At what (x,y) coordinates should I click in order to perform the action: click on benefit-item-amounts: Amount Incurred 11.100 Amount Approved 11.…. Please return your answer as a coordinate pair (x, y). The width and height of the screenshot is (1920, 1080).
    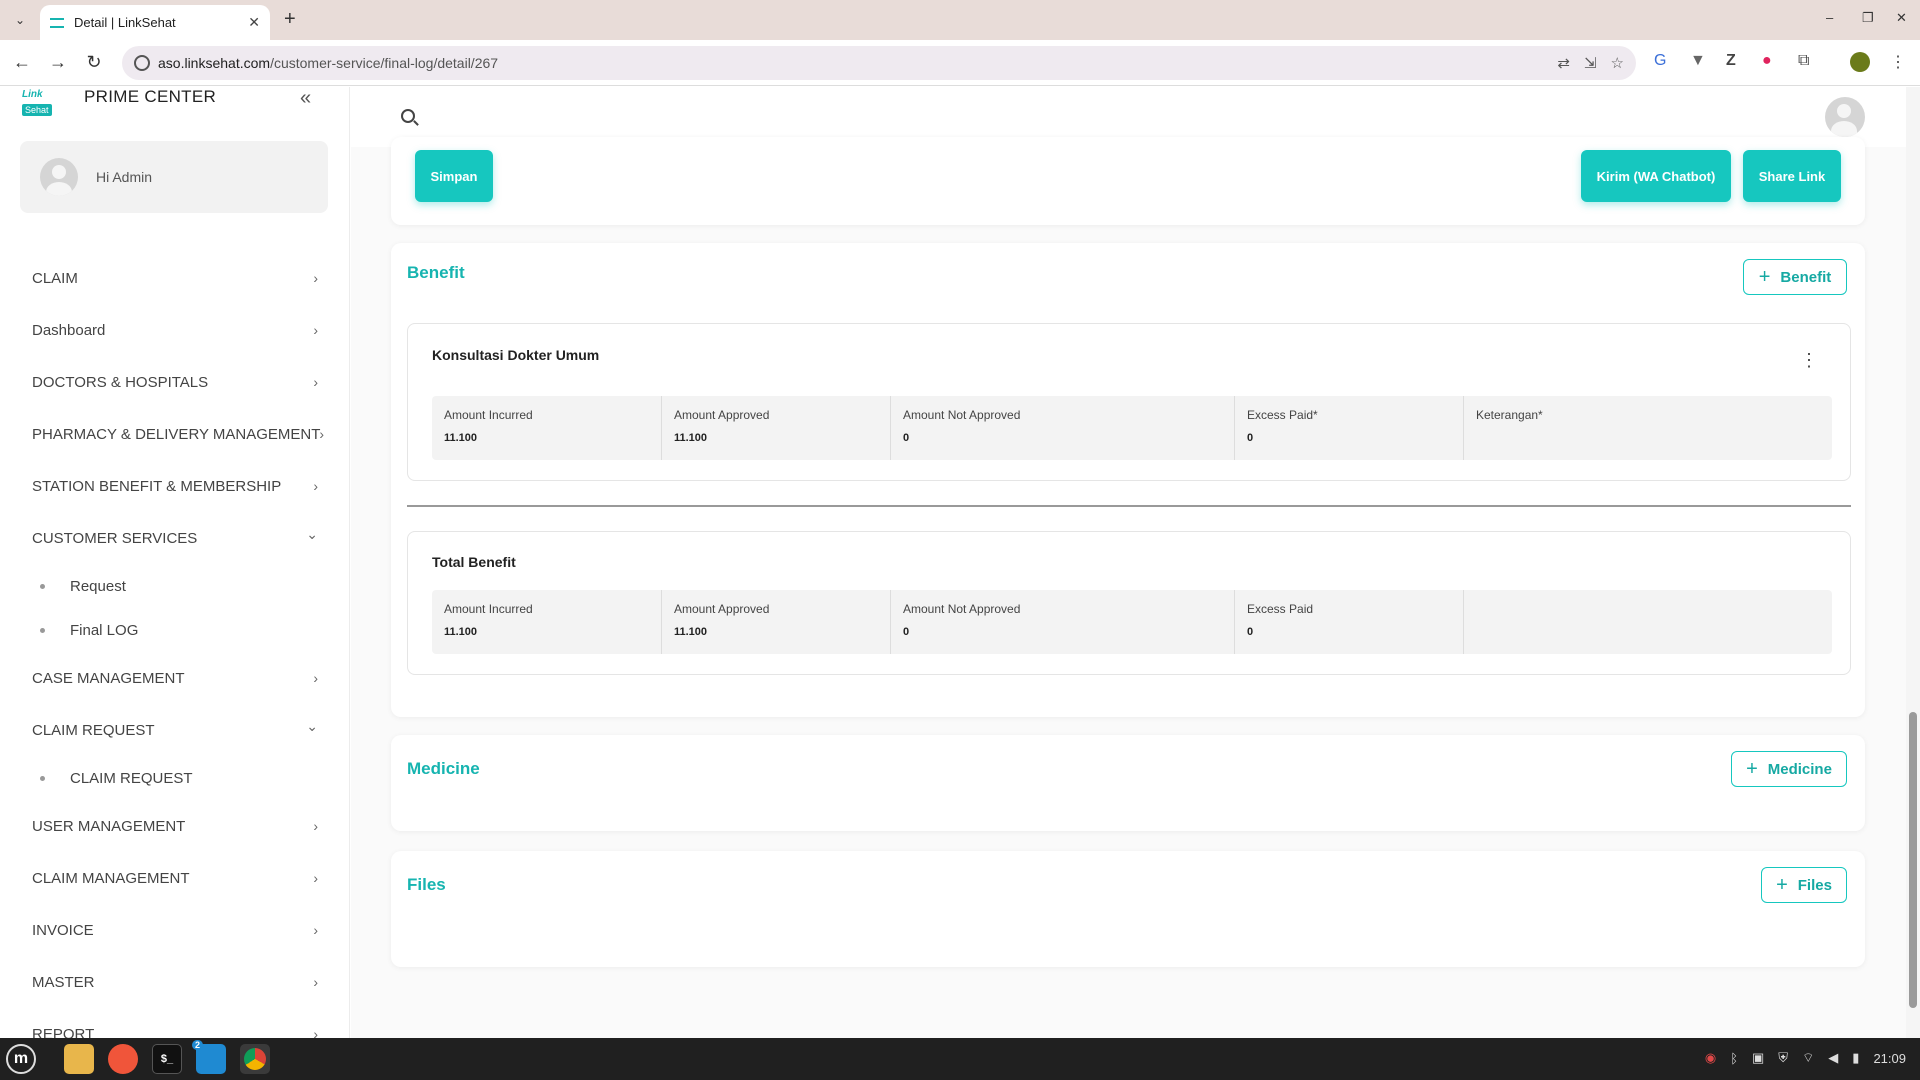
    Looking at the image, I should click on (1132, 428).